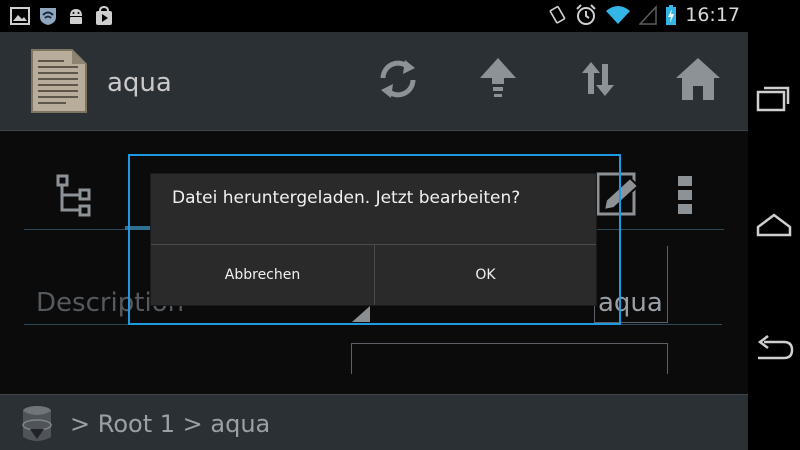 This screenshot has height=450, width=800. I want to click on breadcrumb: > Root 1 > aqua, so click(374, 422).